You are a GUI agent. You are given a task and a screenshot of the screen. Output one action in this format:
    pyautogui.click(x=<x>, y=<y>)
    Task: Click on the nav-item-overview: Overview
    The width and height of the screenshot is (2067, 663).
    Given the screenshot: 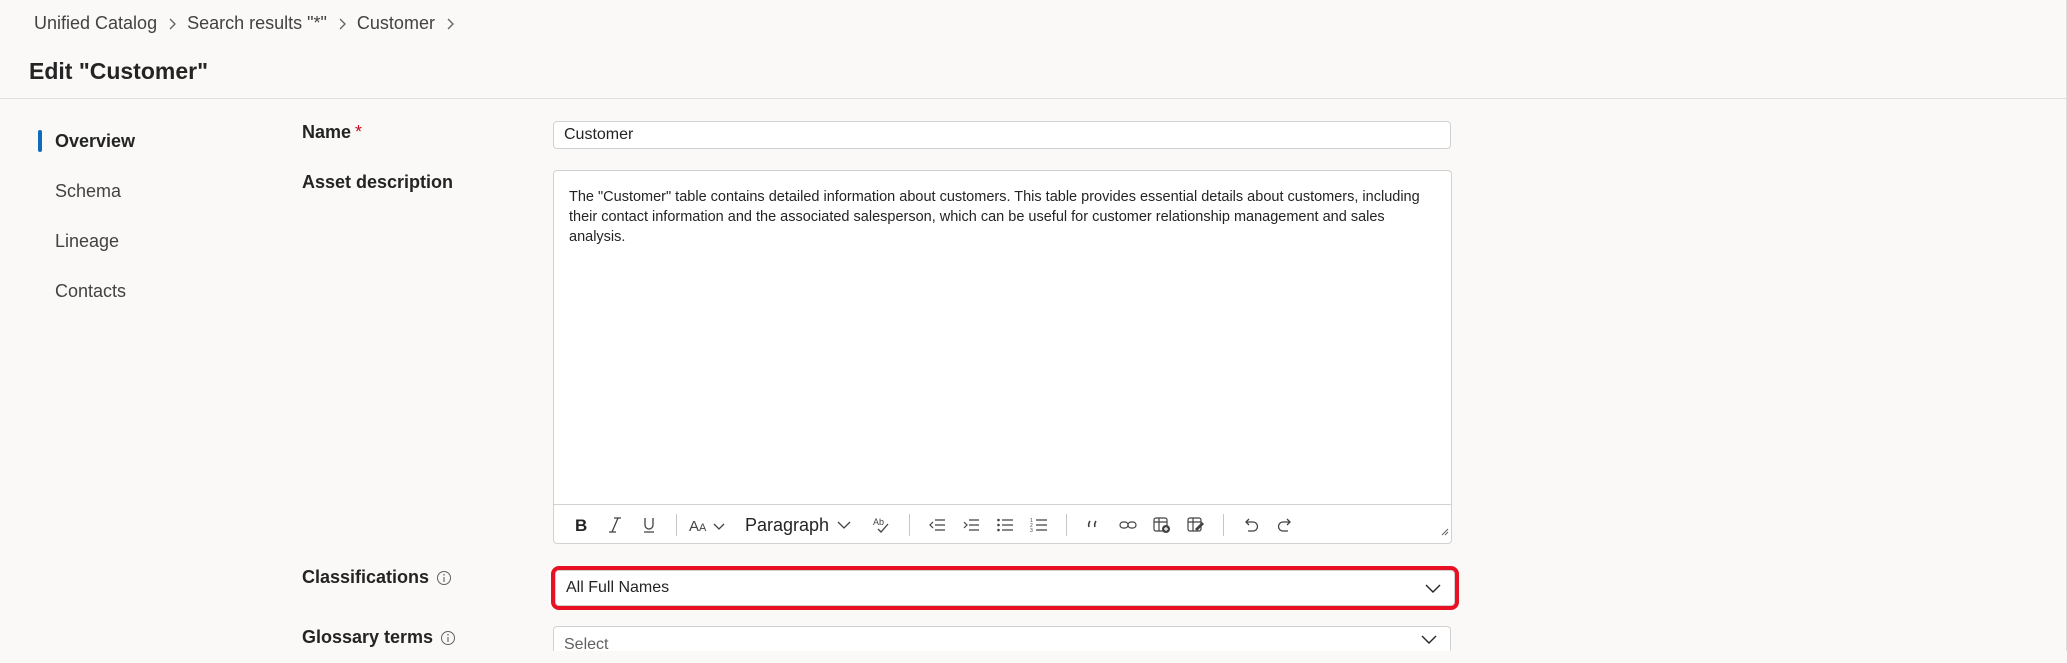 What is the action you would take?
    pyautogui.click(x=148, y=151)
    